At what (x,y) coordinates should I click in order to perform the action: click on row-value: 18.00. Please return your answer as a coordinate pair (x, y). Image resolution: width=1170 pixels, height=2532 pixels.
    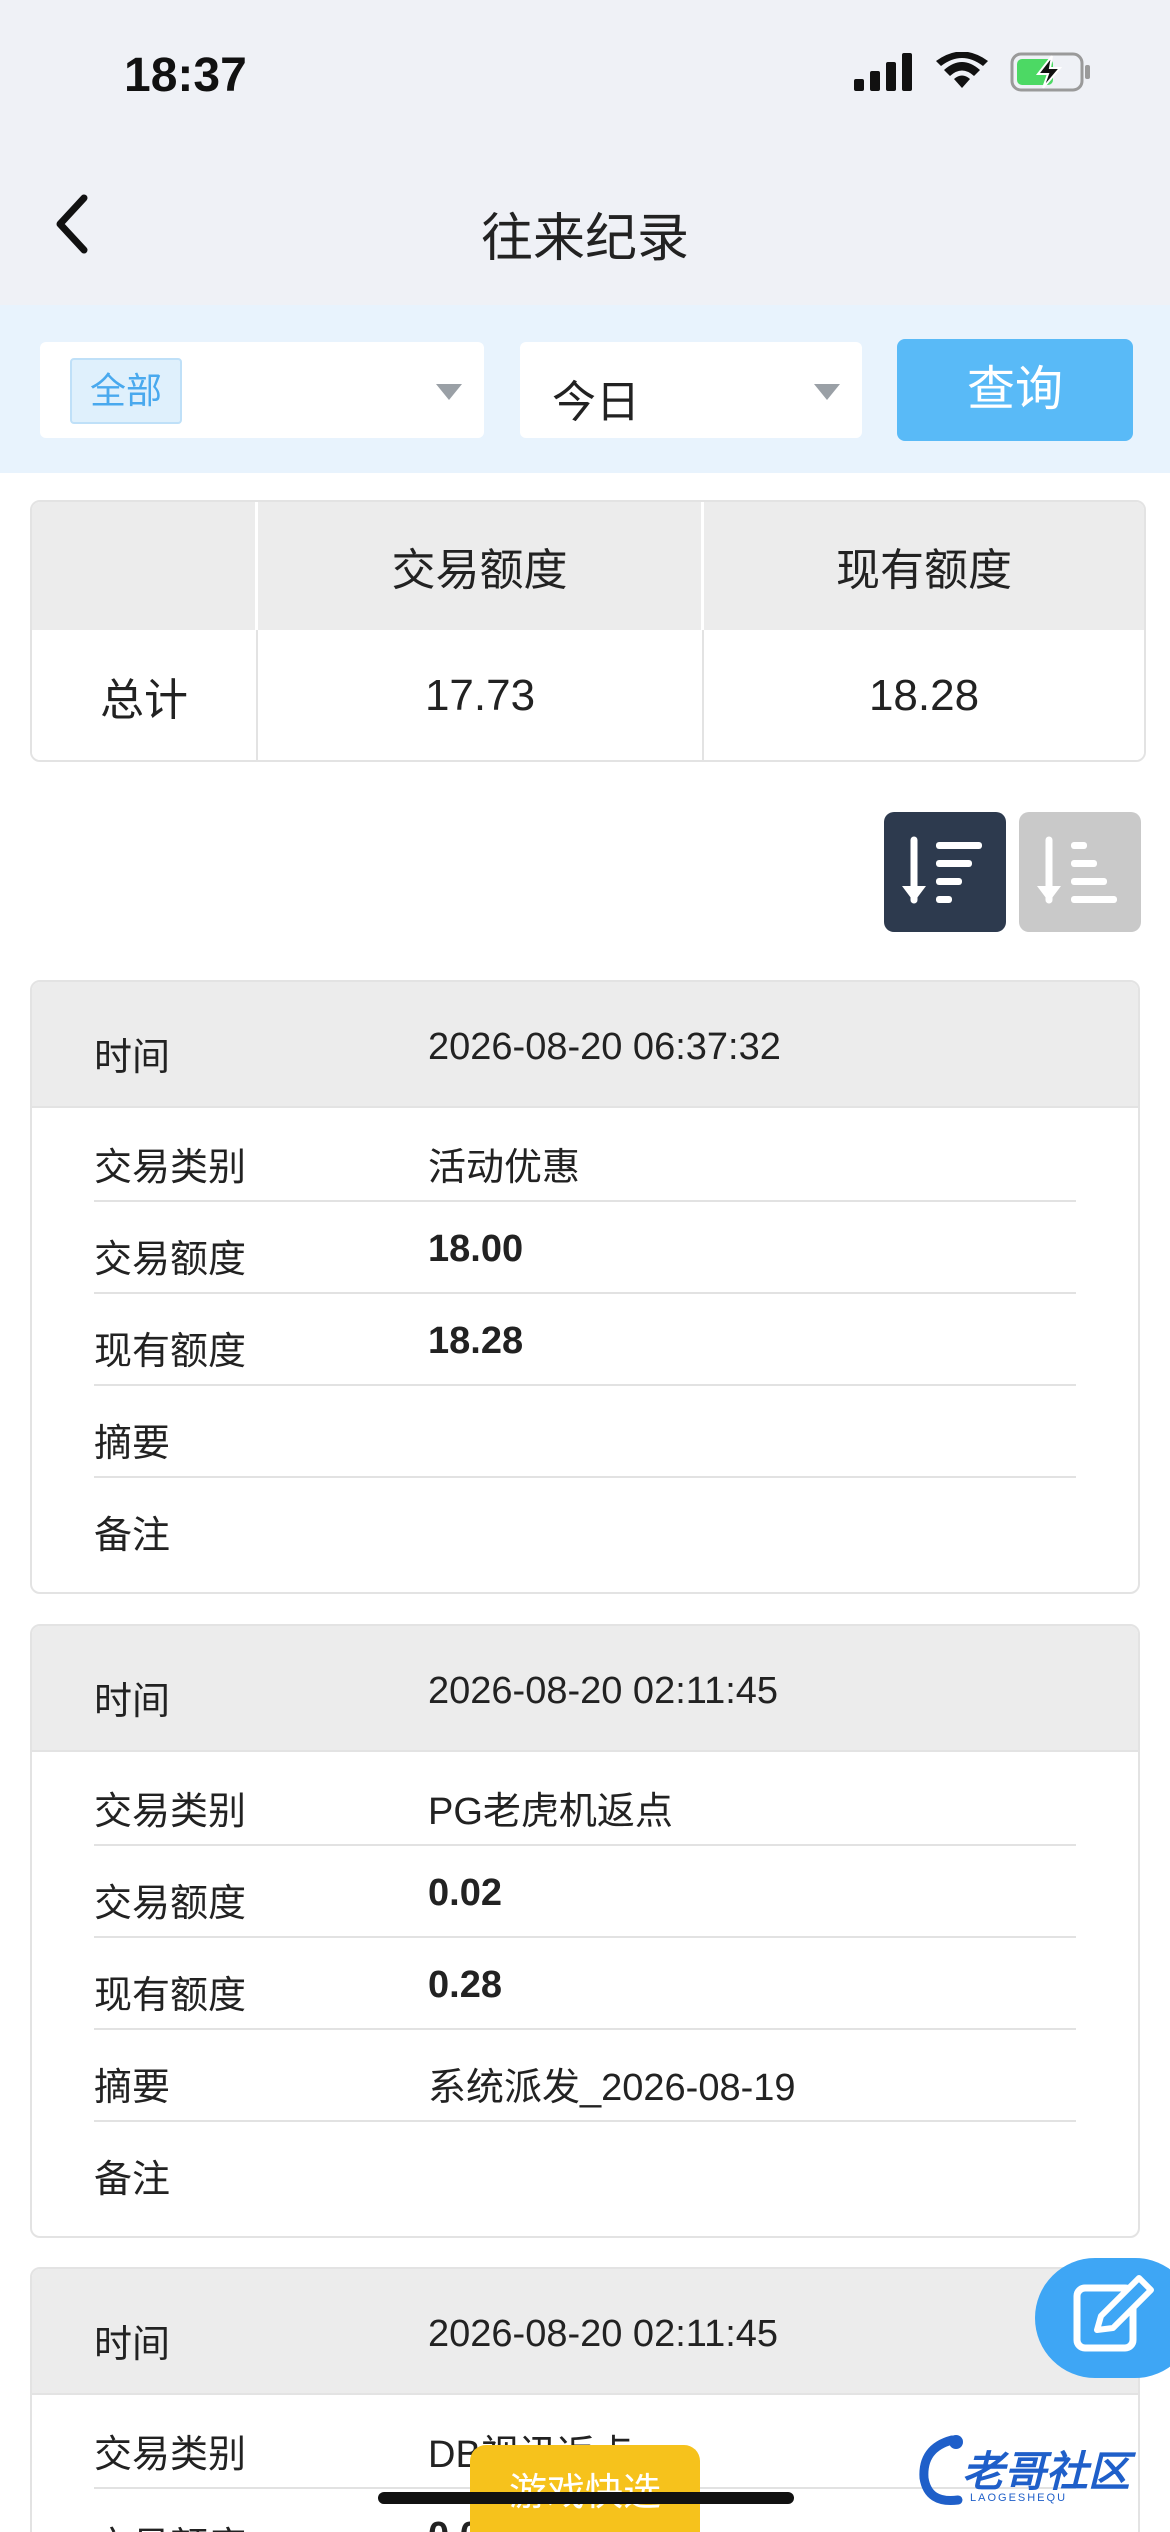
    Looking at the image, I should click on (476, 1249).